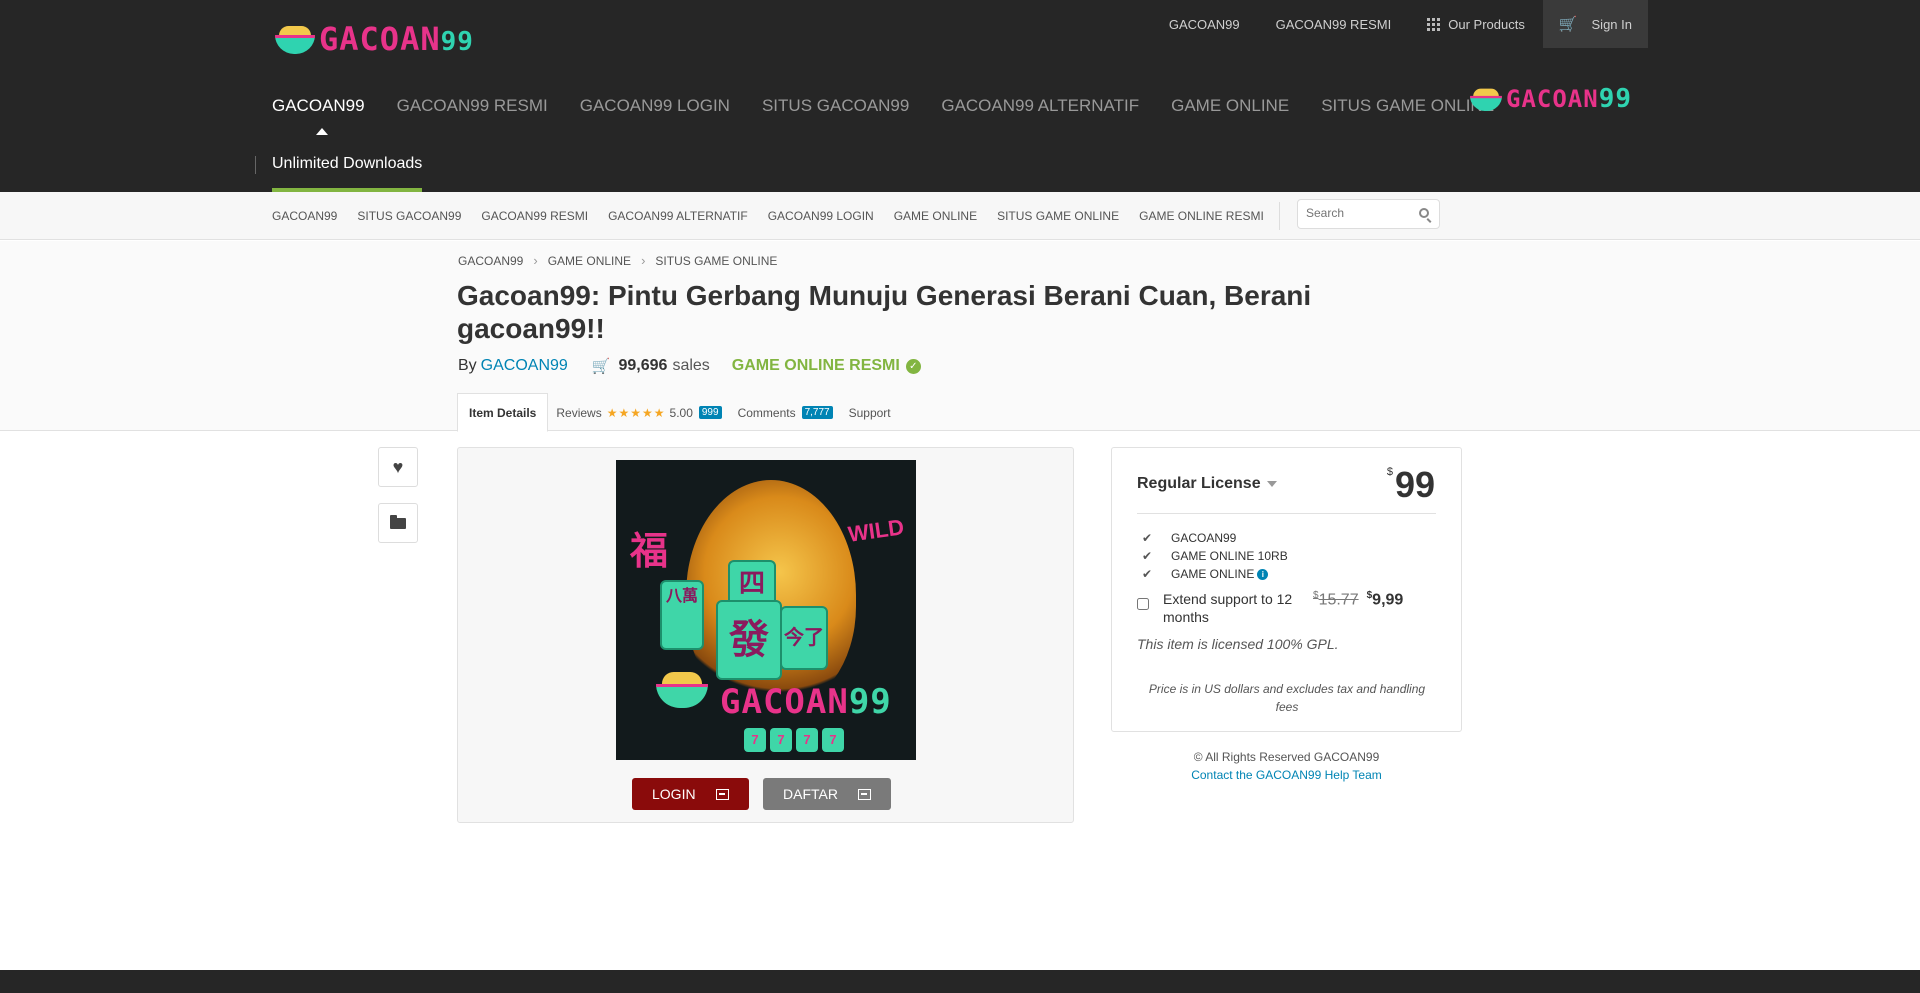 The image size is (1920, 993). I want to click on license-title: Regular License, so click(1199, 483).